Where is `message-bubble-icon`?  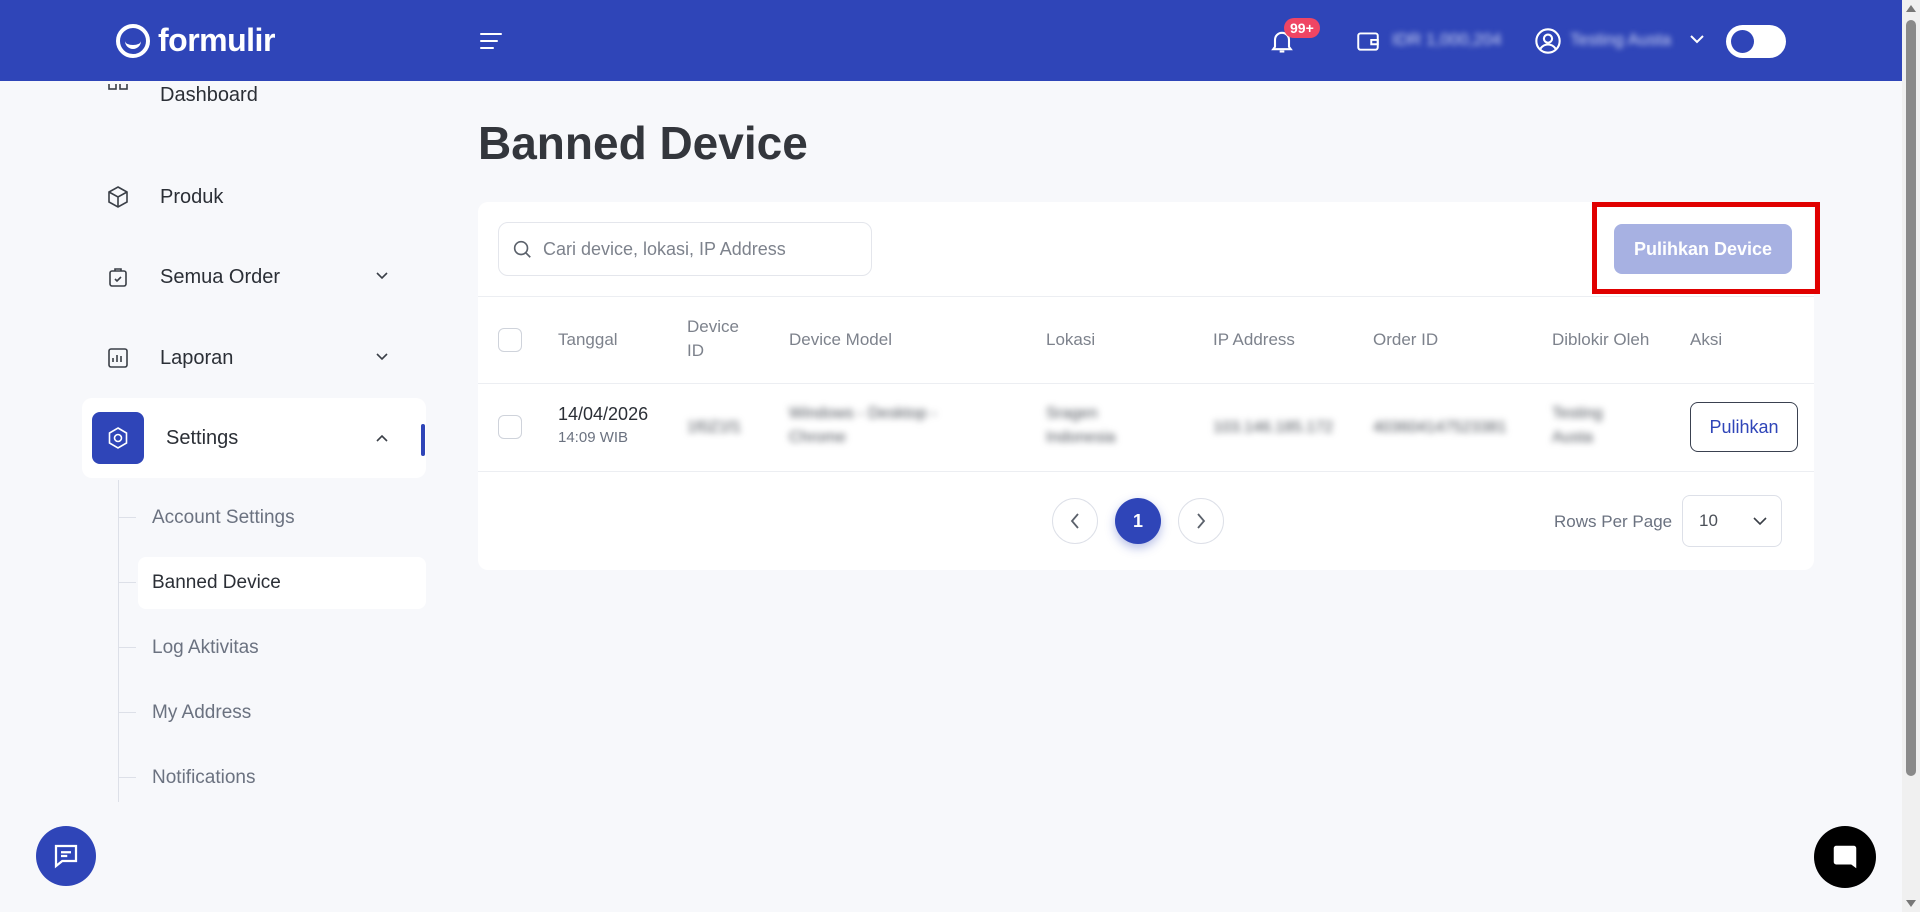
message-bubble-icon is located at coordinates (1845, 857).